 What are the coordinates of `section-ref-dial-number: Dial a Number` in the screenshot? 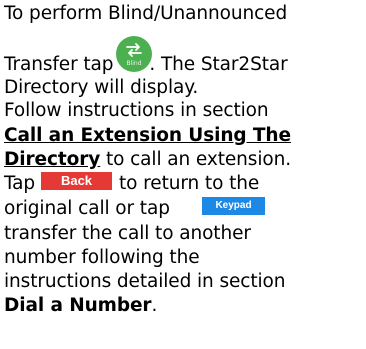 It's located at (78, 305).